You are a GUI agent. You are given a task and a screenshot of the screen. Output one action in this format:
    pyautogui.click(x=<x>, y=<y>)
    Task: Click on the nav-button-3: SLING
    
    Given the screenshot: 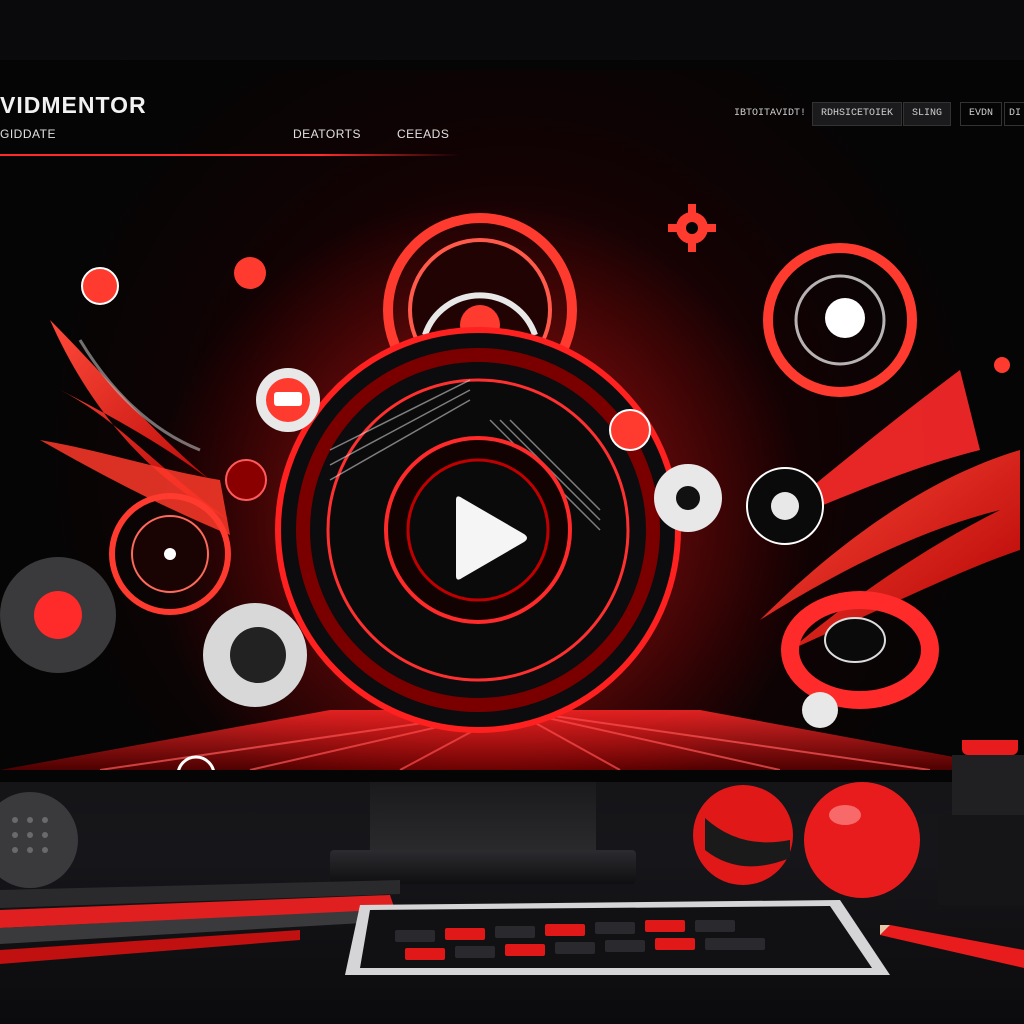 What is the action you would take?
    pyautogui.click(x=927, y=114)
    